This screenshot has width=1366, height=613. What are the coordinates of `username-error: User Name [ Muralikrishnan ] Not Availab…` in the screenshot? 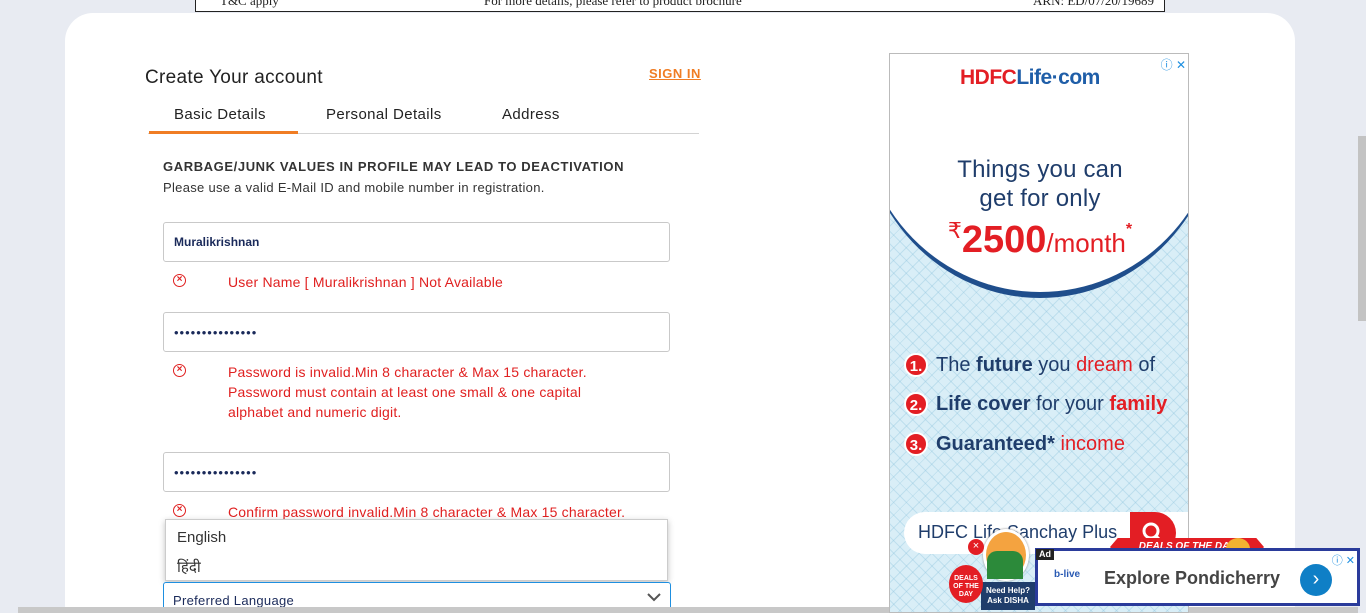 It's located at (366, 282).